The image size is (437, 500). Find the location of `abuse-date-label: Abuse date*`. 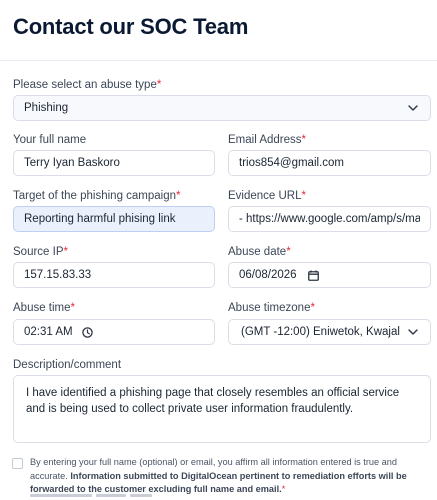

abuse-date-label: Abuse date* is located at coordinates (259, 252).